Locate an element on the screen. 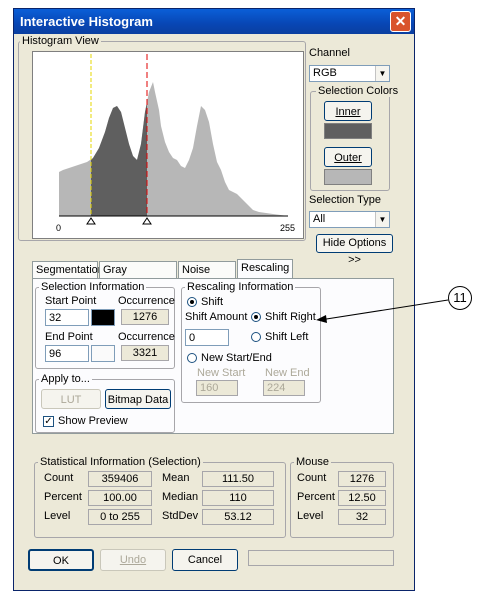 Image resolution: width=488 pixels, height=607 pixels. histogram-selection-area is located at coordinates (119, 159).